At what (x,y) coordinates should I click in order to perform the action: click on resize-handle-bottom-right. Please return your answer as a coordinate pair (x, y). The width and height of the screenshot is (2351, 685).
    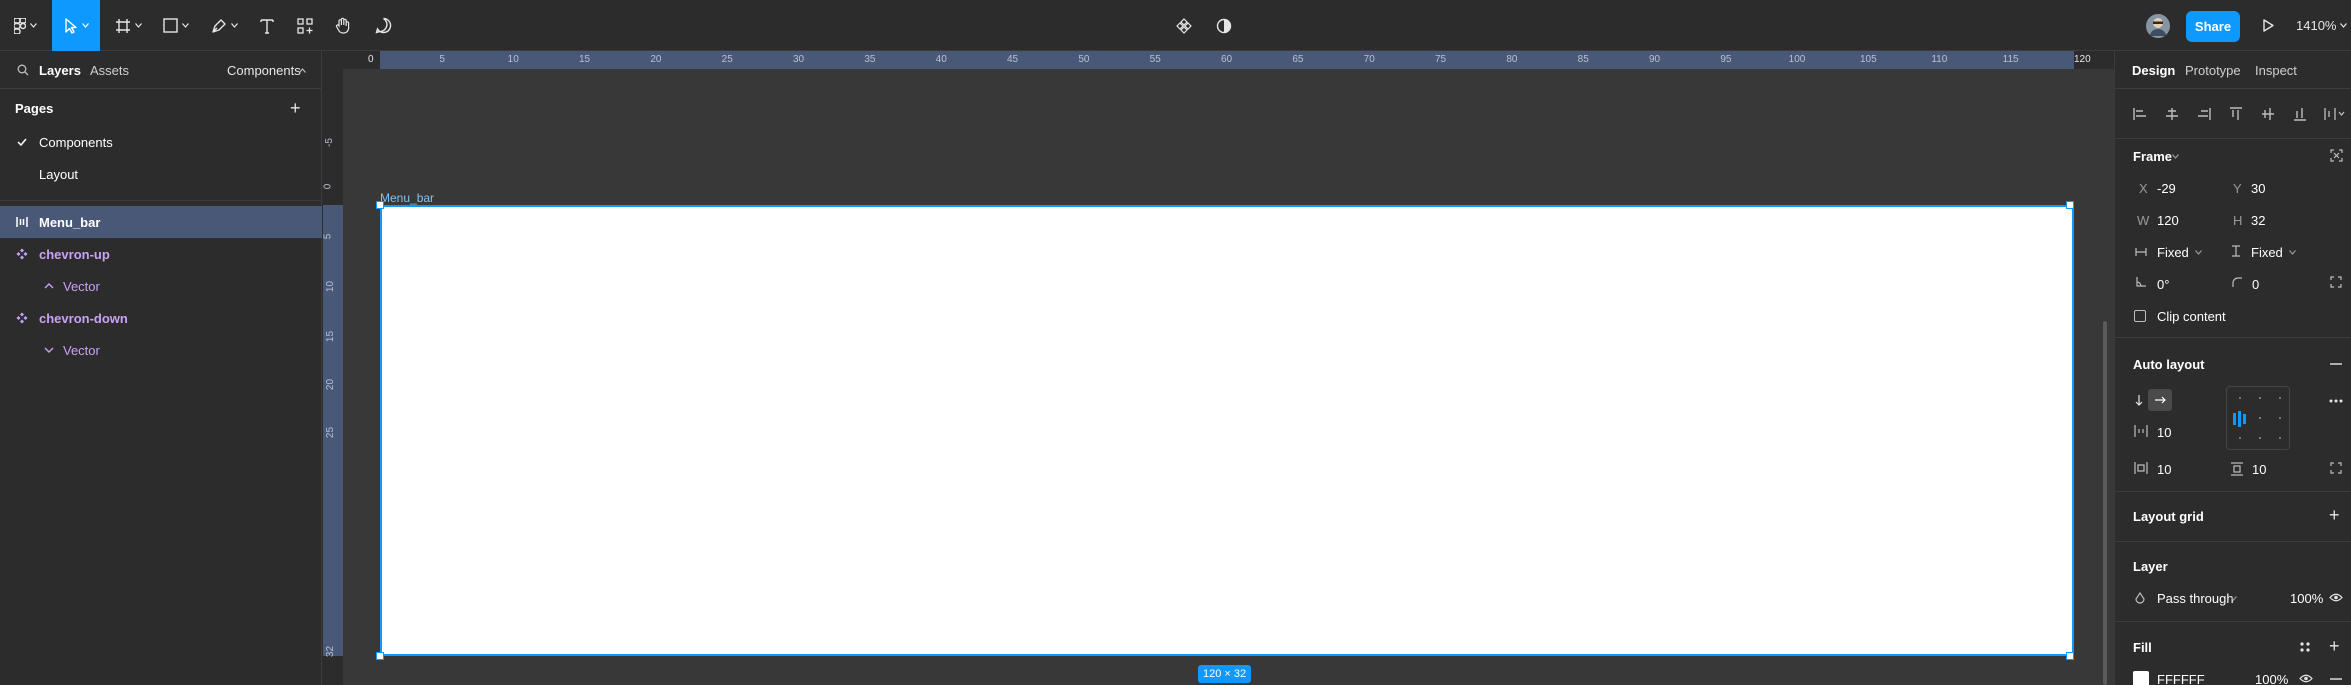
    Looking at the image, I should click on (2070, 656).